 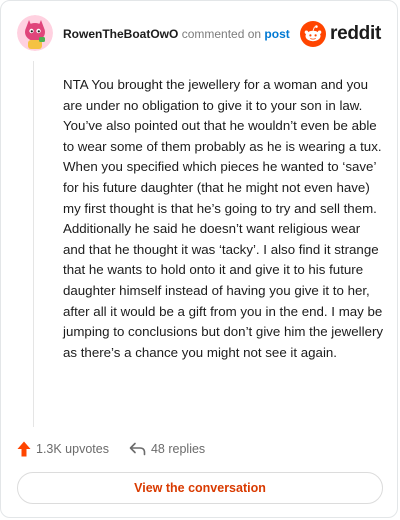 I want to click on reddit-logo: reddit, so click(x=340, y=34).